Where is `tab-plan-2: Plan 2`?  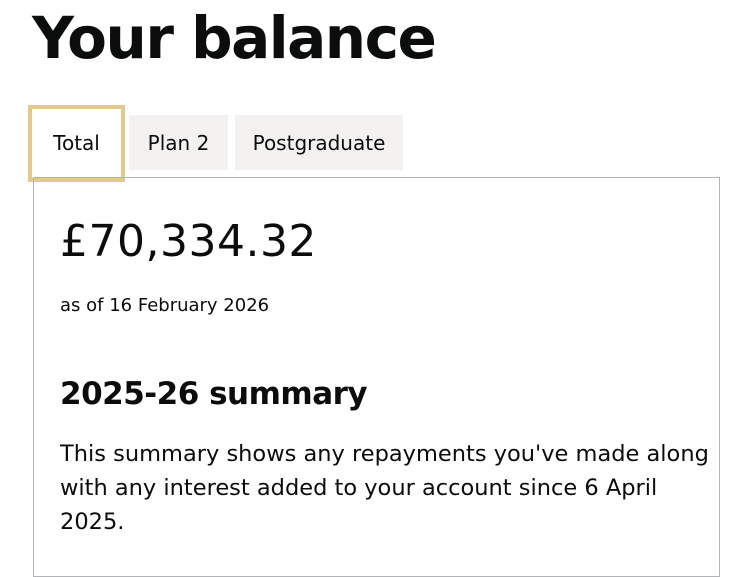
tab-plan-2: Plan 2 is located at coordinates (178, 142).